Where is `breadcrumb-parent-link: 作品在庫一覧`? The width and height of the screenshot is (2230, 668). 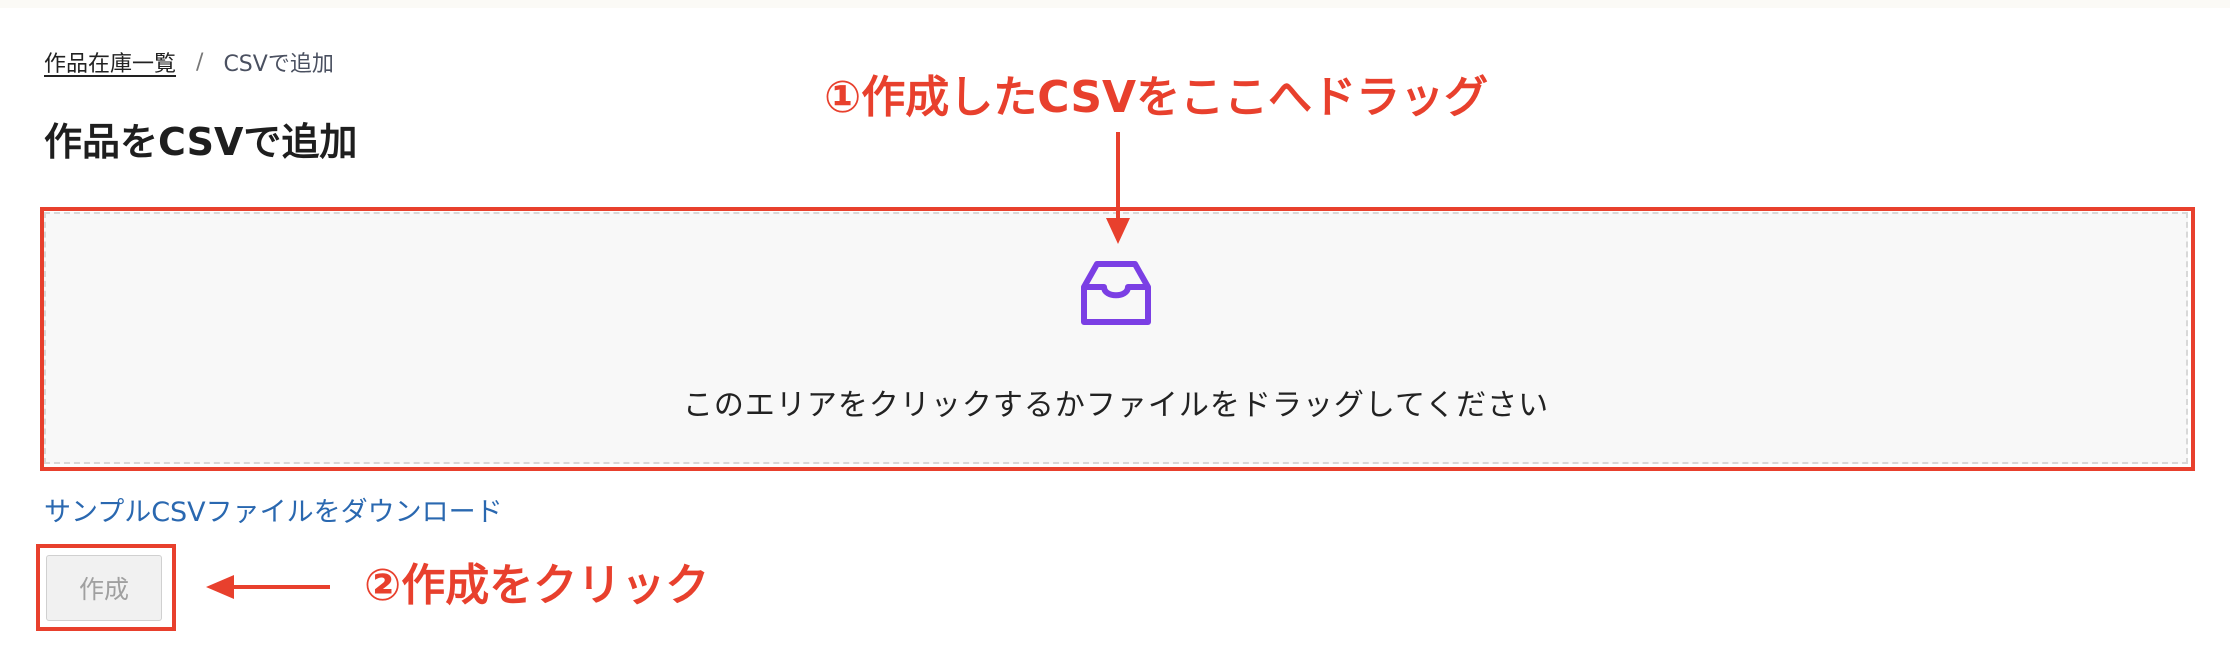
breadcrumb-parent-link: 作品在庫一覧 is located at coordinates (110, 62).